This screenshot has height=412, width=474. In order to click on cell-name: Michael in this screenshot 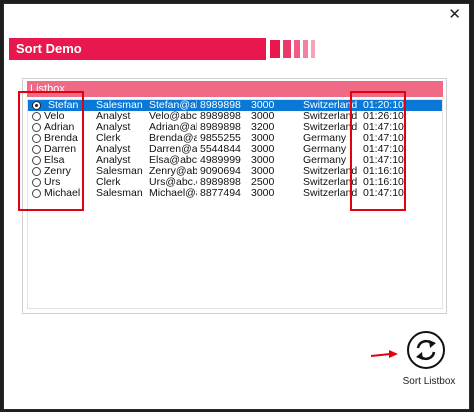, I will do `click(62, 193)`.